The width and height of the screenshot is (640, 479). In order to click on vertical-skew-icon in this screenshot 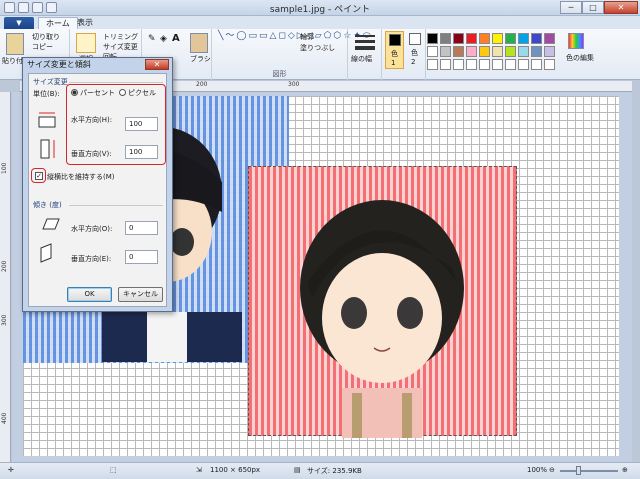, I will do `click(46, 253)`.